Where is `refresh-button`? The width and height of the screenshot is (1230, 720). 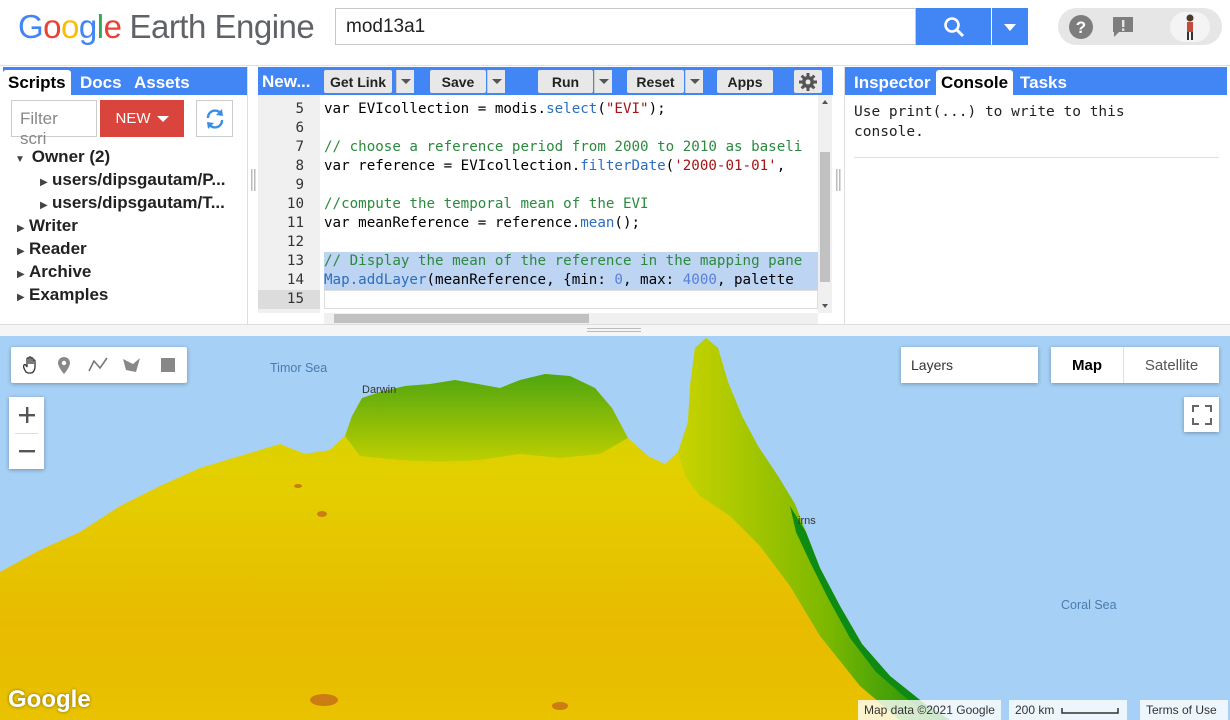 refresh-button is located at coordinates (214, 118).